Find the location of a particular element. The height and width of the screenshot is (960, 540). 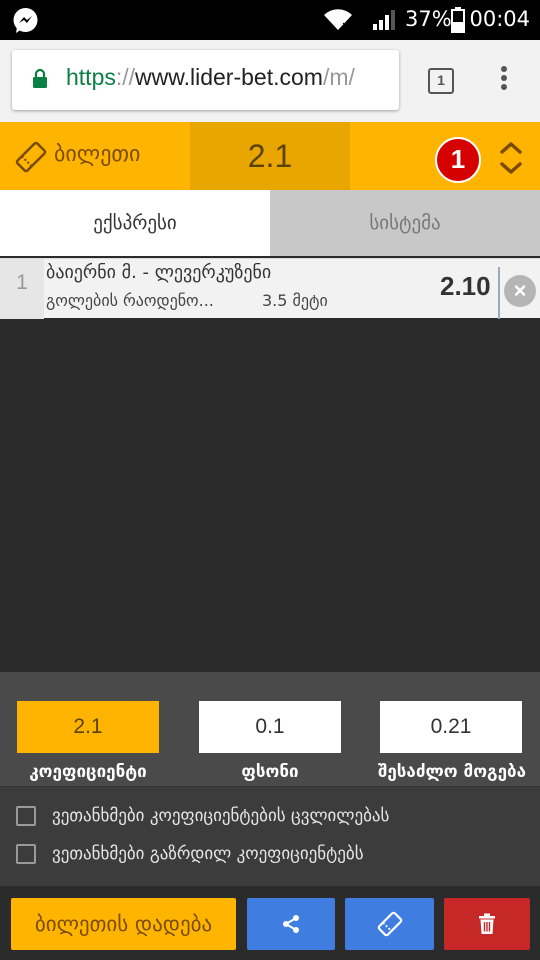

stake-input: 0.1 is located at coordinates (270, 727).